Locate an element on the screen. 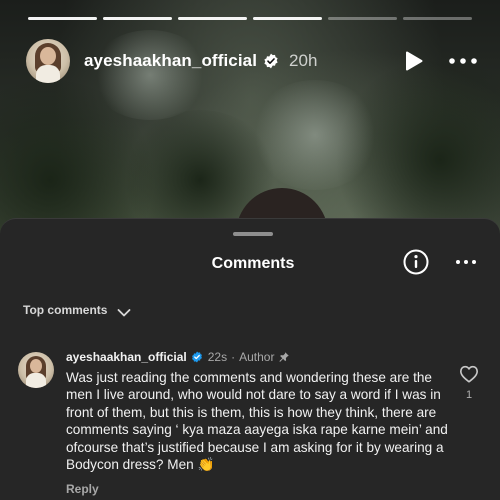 Image resolution: width=500 pixels, height=500 pixels. story-header: ayeshaakhan_official 20h is located at coordinates (252, 61).